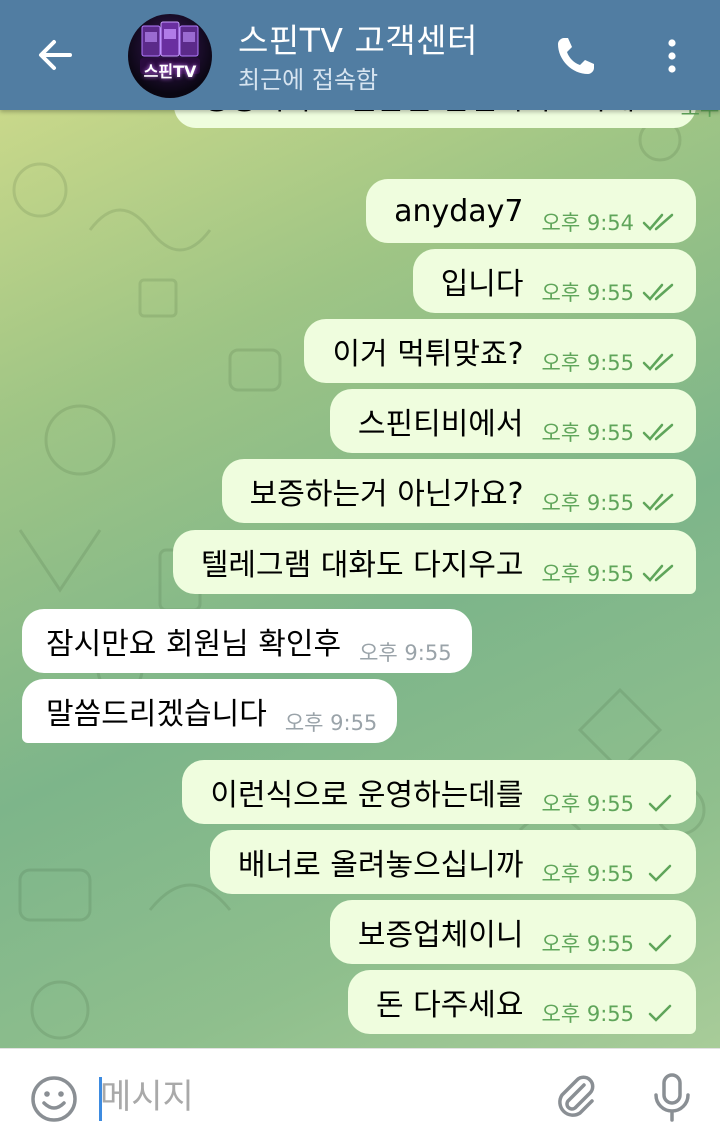 The height and width of the screenshot is (1142, 720). I want to click on more-vertical-icon, so click(672, 56).